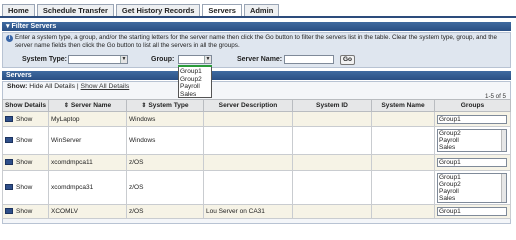  What do you see at coordinates (87, 119) in the screenshot?
I see `server-name-cell: MyLaptop` at bounding box center [87, 119].